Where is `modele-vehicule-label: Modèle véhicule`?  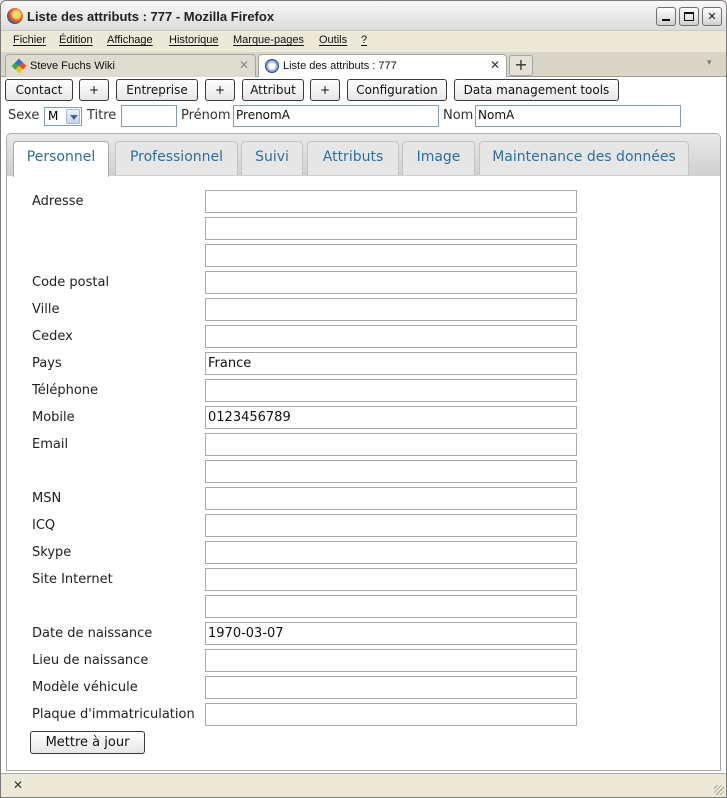
modele-vehicule-label: Modèle véhicule is located at coordinates (85, 687).